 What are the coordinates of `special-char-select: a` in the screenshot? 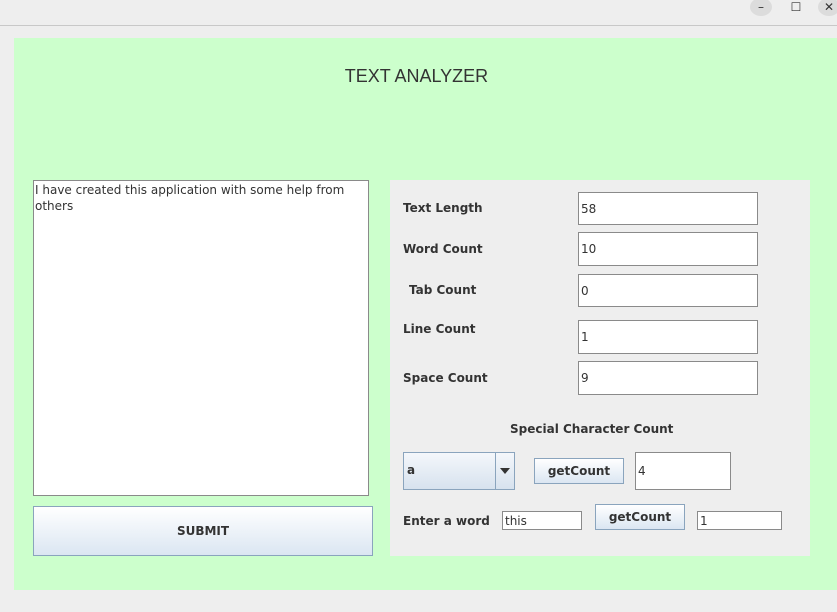 It's located at (459, 471).